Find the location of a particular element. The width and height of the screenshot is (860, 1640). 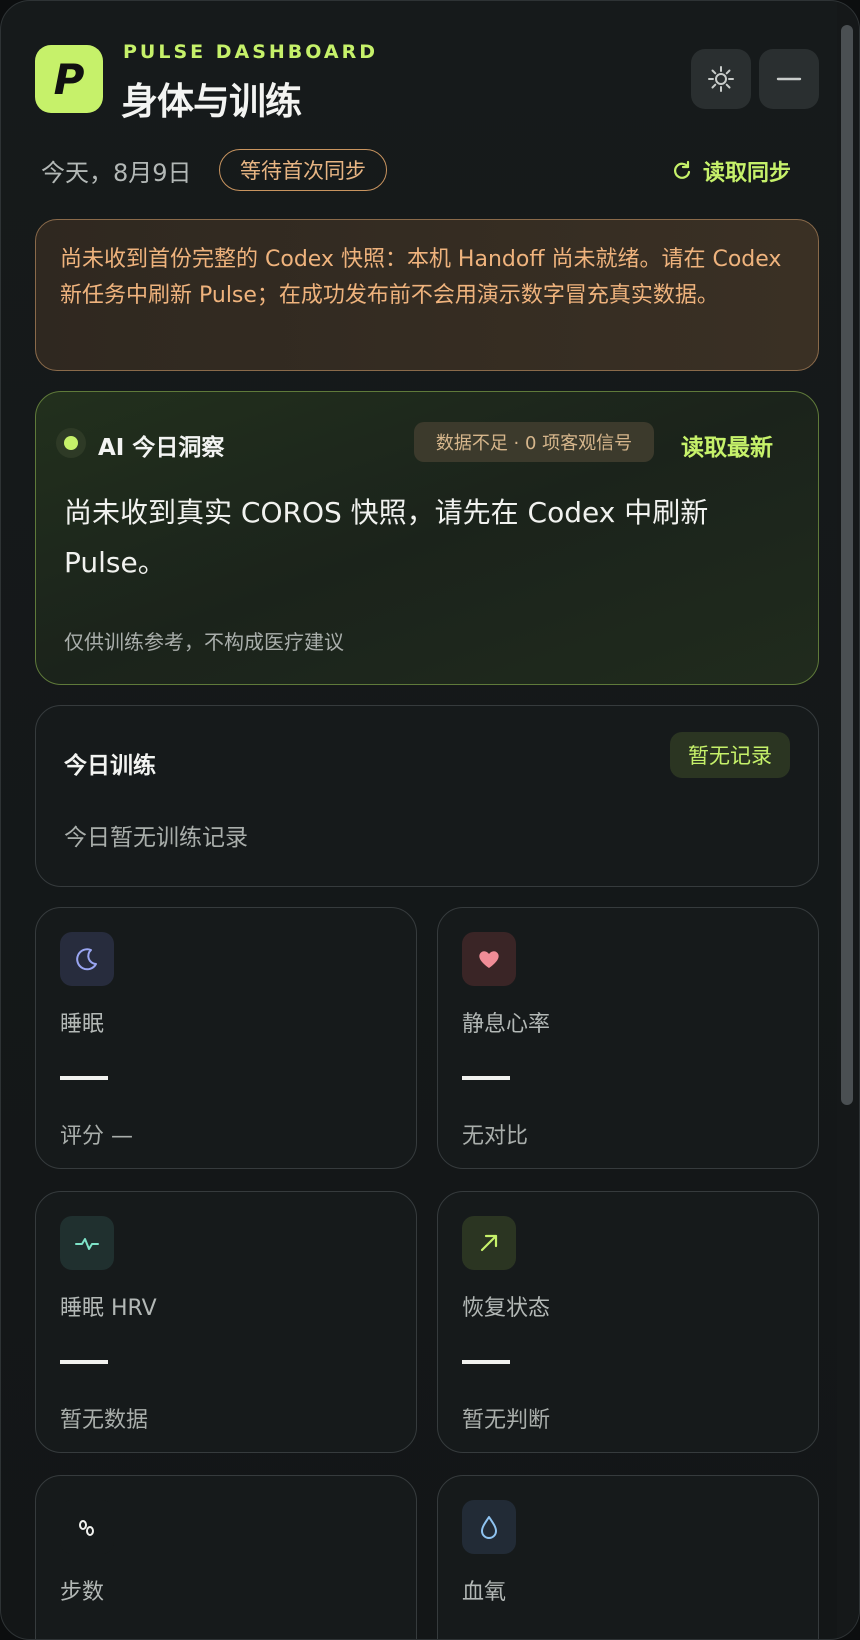

metric-card-resting-hr: 静息心率 无对比 is located at coordinates (628, 1038).